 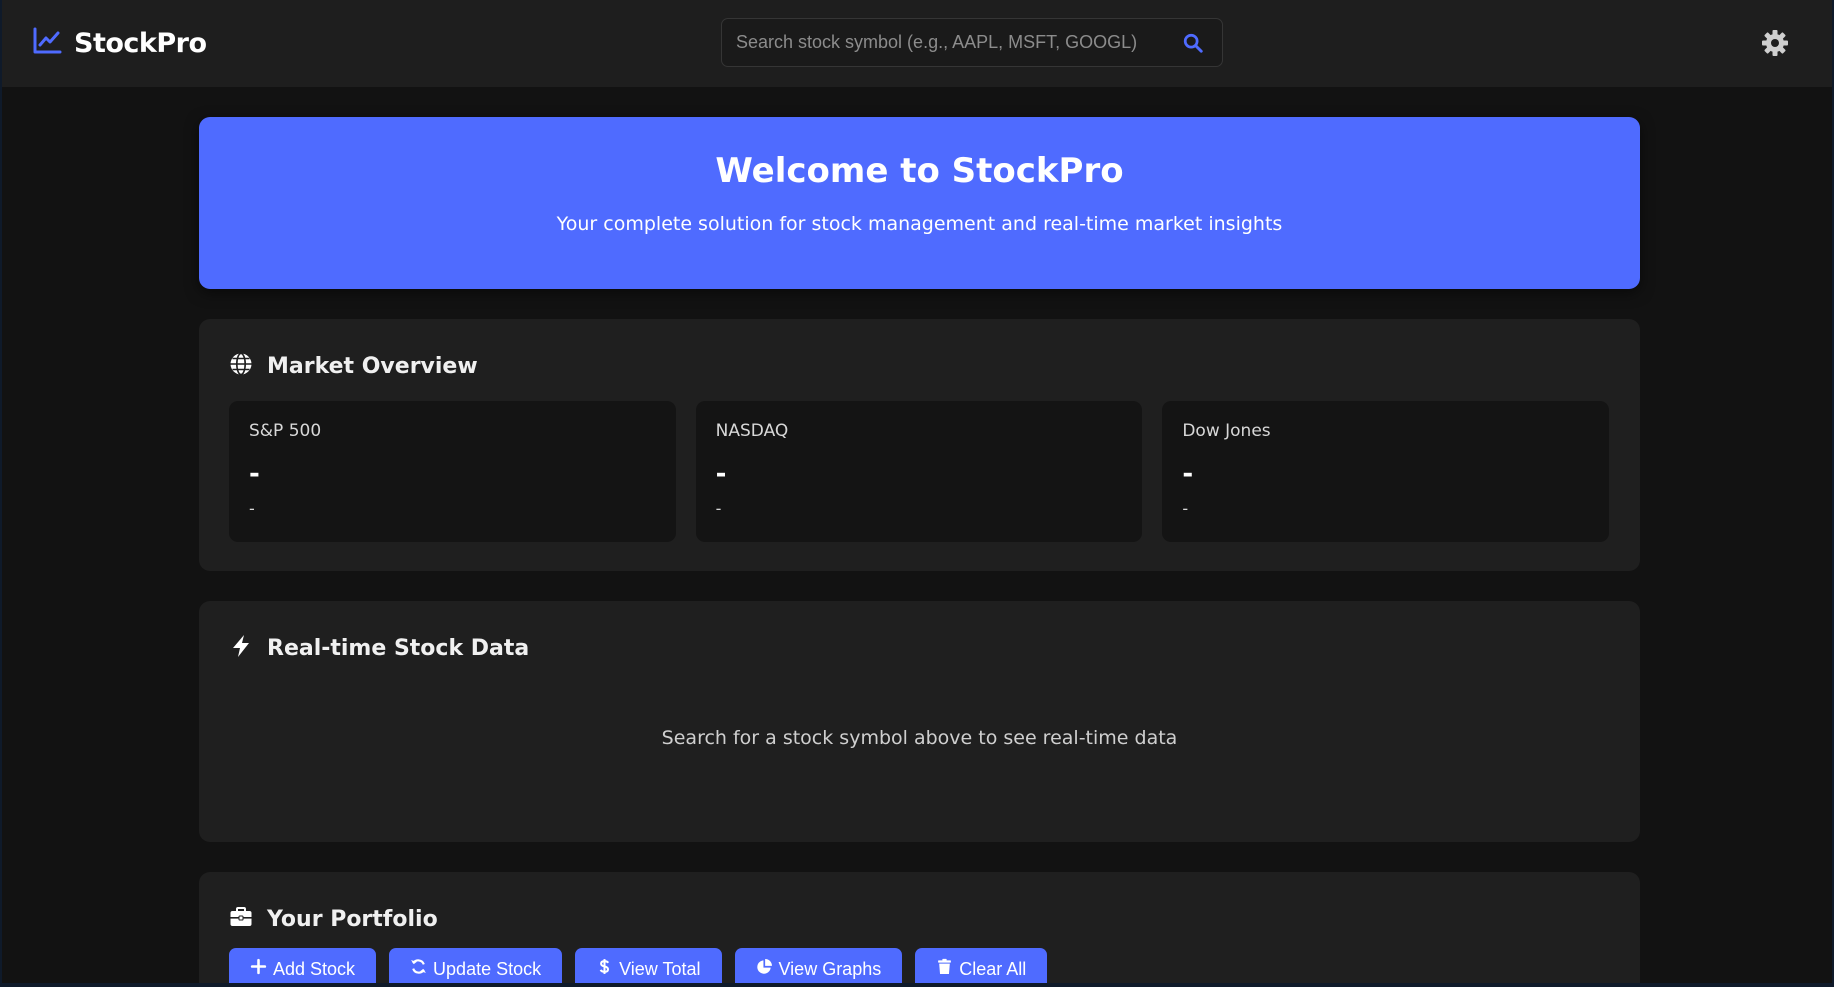 What do you see at coordinates (372, 366) in the screenshot?
I see `market-overview-title: Market Overview` at bounding box center [372, 366].